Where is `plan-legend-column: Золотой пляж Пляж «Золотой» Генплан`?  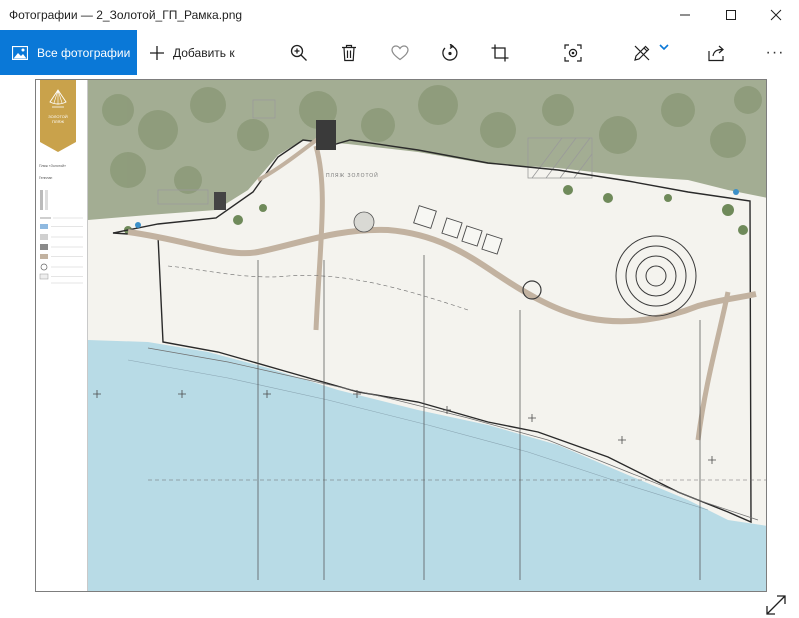
plan-legend-column: Золотой пляж Пляж «Золотой» Генплан is located at coordinates (62, 335).